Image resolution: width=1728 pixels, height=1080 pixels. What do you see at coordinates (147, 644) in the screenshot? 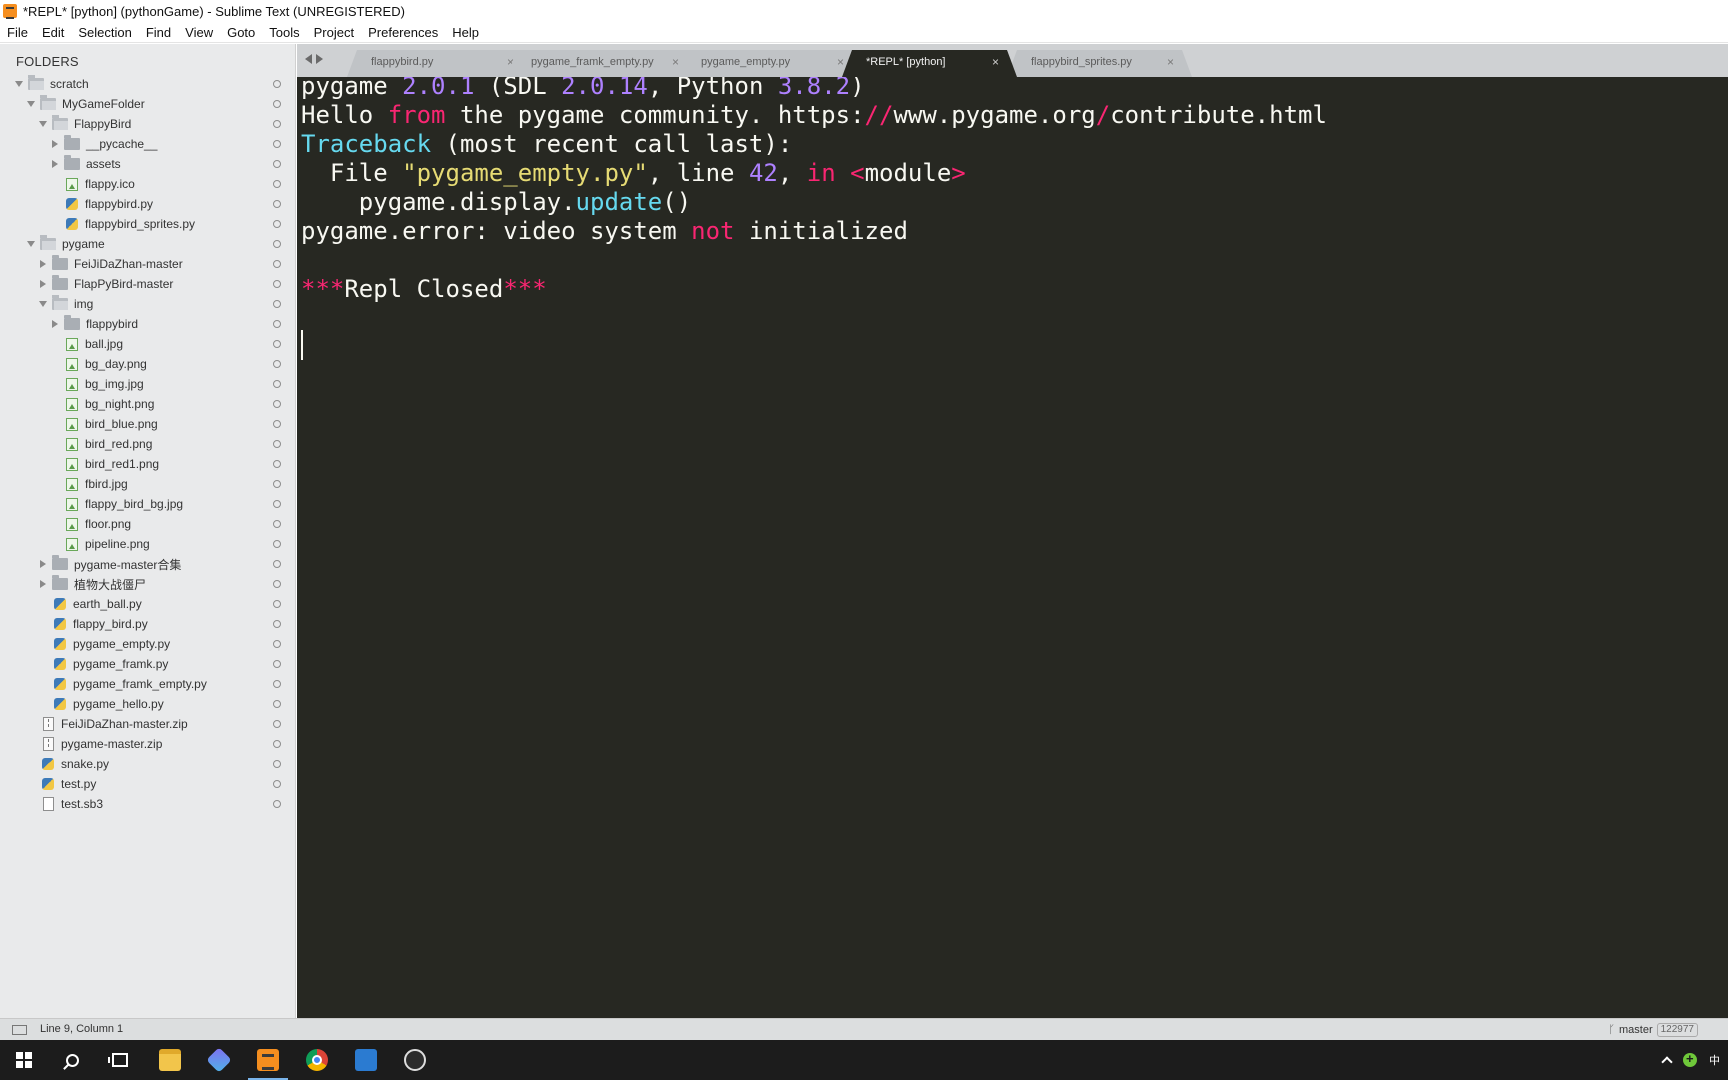
I see `sidebar-item-pygame-empty-py: pygame_empty.py` at bounding box center [147, 644].